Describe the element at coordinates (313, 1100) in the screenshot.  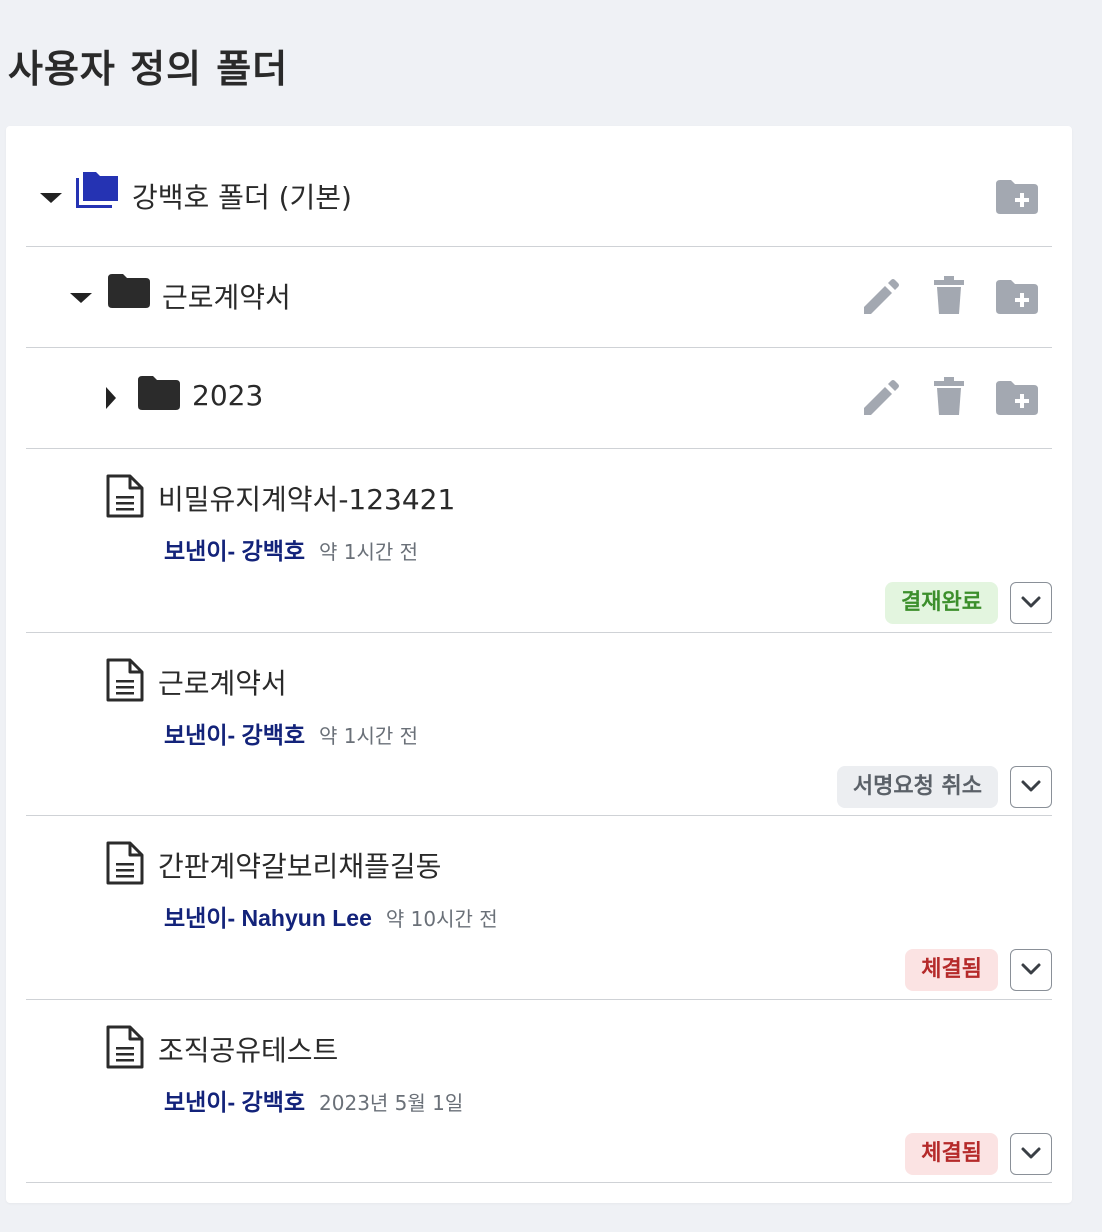
I see `document-meta: 보낸이- 강백호 2023년 5월 1일` at that location.